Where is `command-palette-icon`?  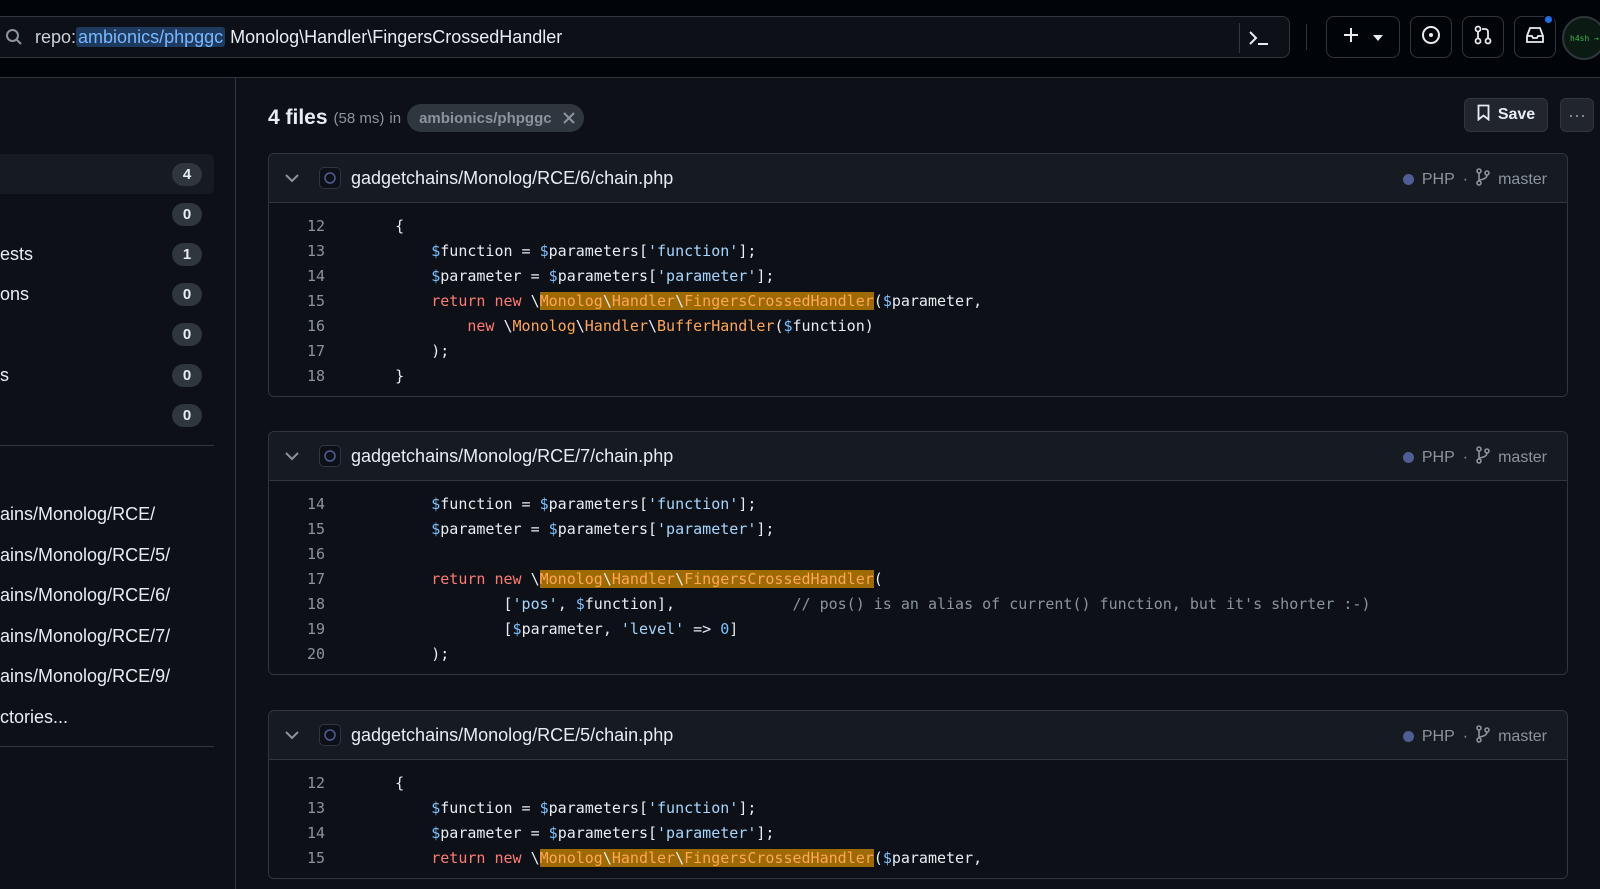 command-palette-icon is located at coordinates (1258, 38).